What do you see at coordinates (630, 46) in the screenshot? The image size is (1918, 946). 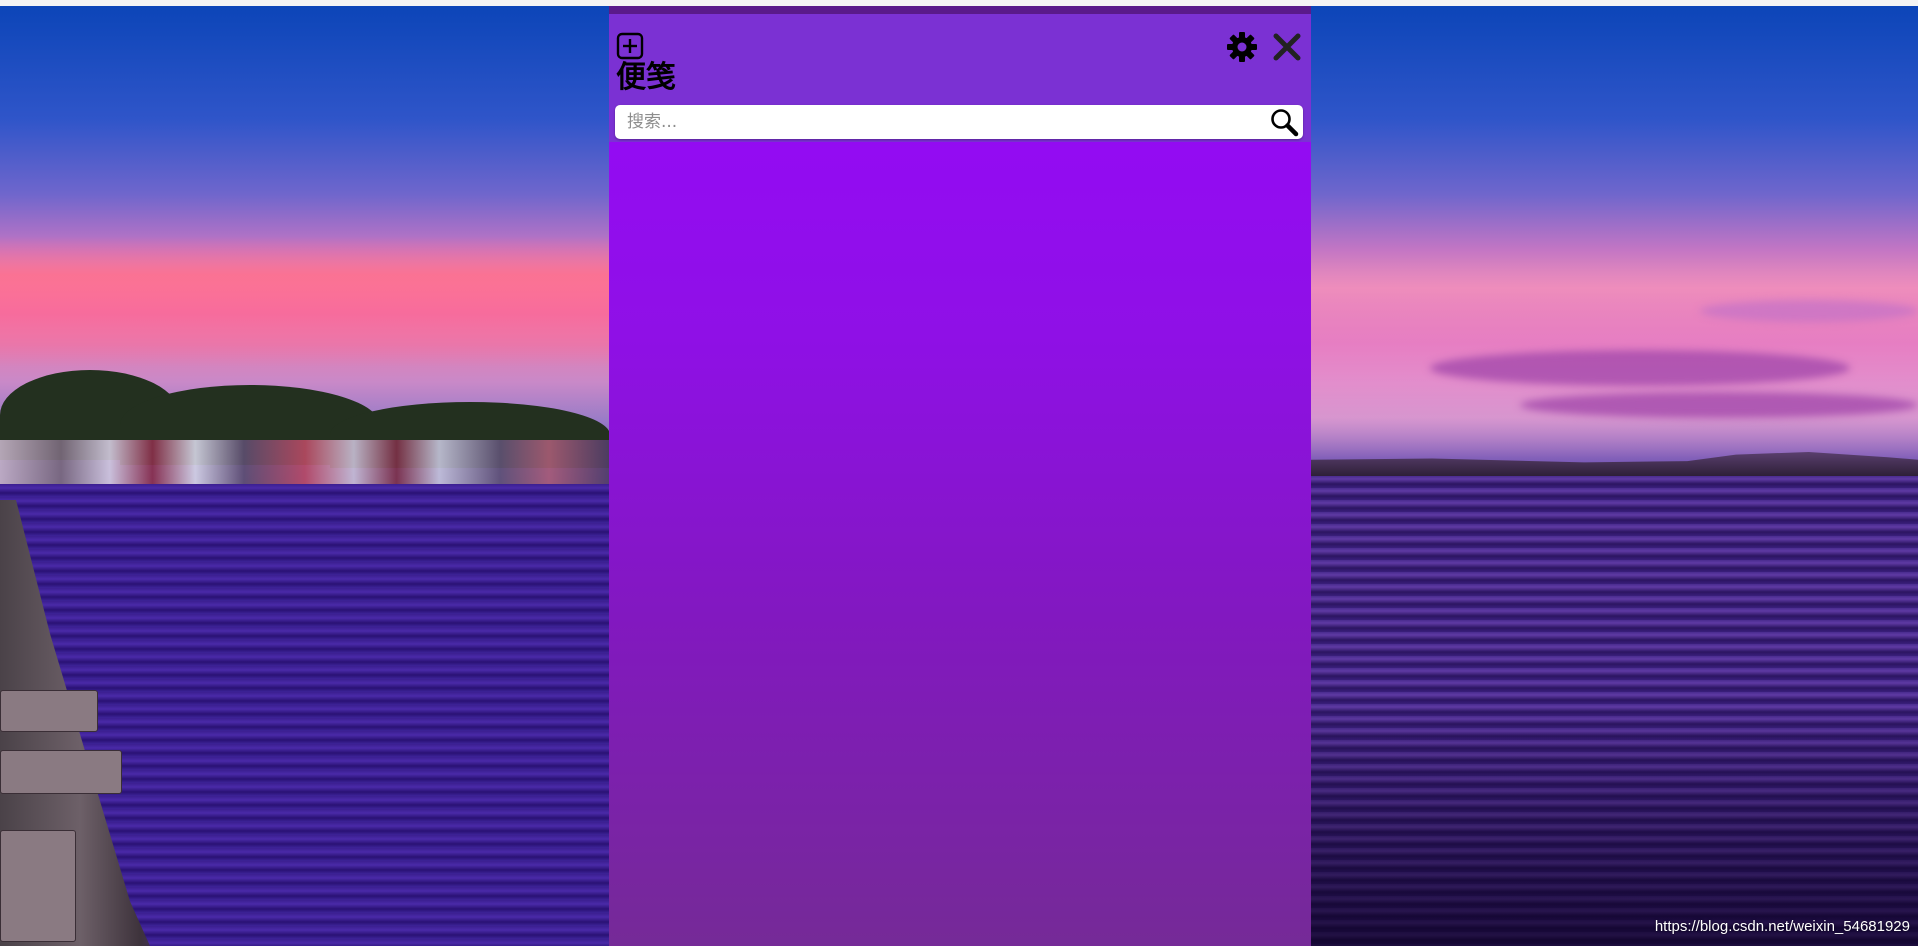 I see `plus-square-icon` at bounding box center [630, 46].